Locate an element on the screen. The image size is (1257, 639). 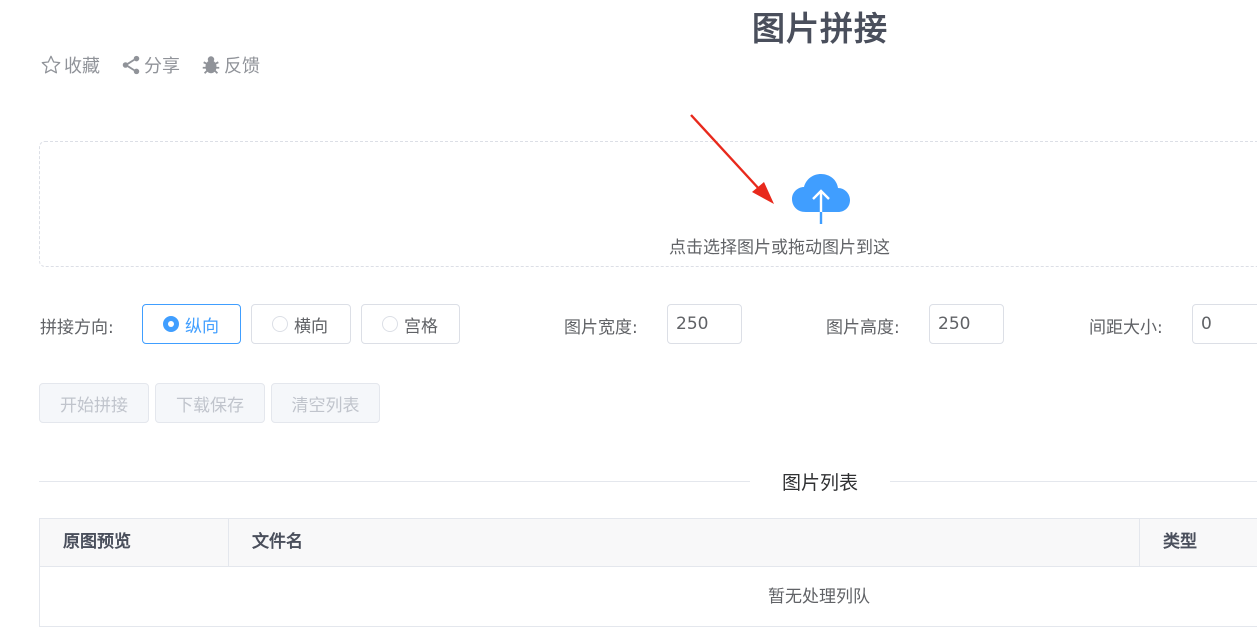
width-label: 图片宽度: is located at coordinates (601, 328).